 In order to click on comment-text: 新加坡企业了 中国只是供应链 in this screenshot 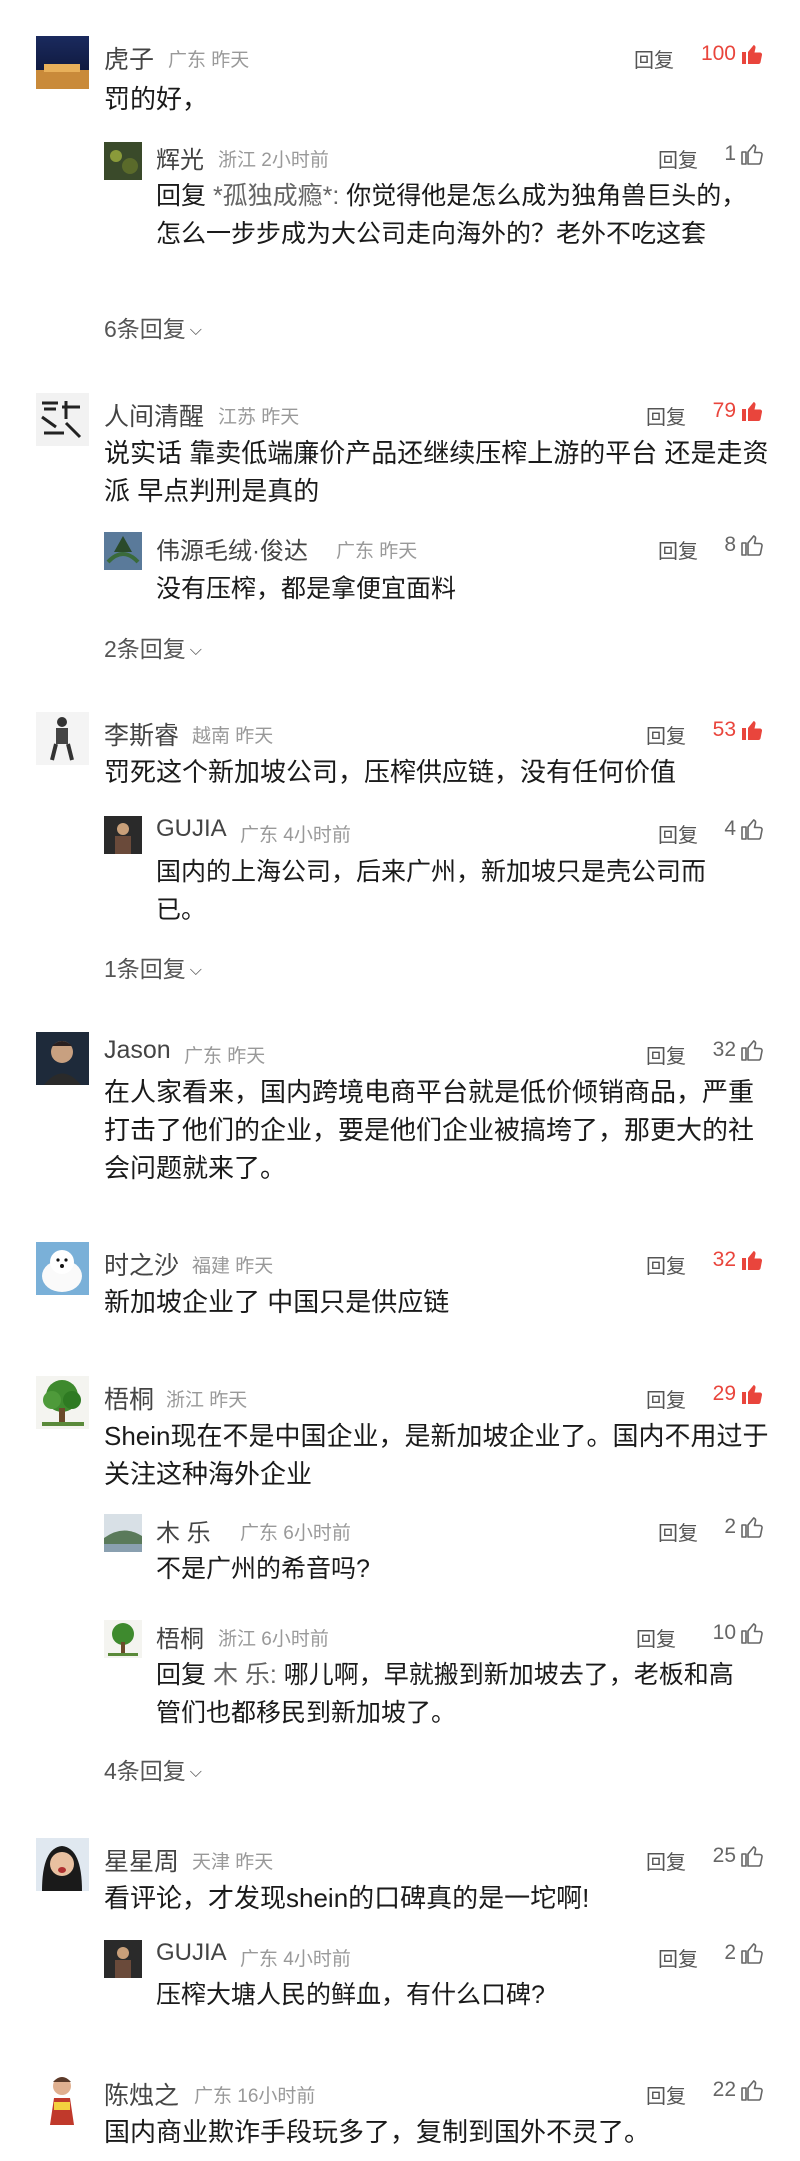, I will do `click(277, 1302)`.